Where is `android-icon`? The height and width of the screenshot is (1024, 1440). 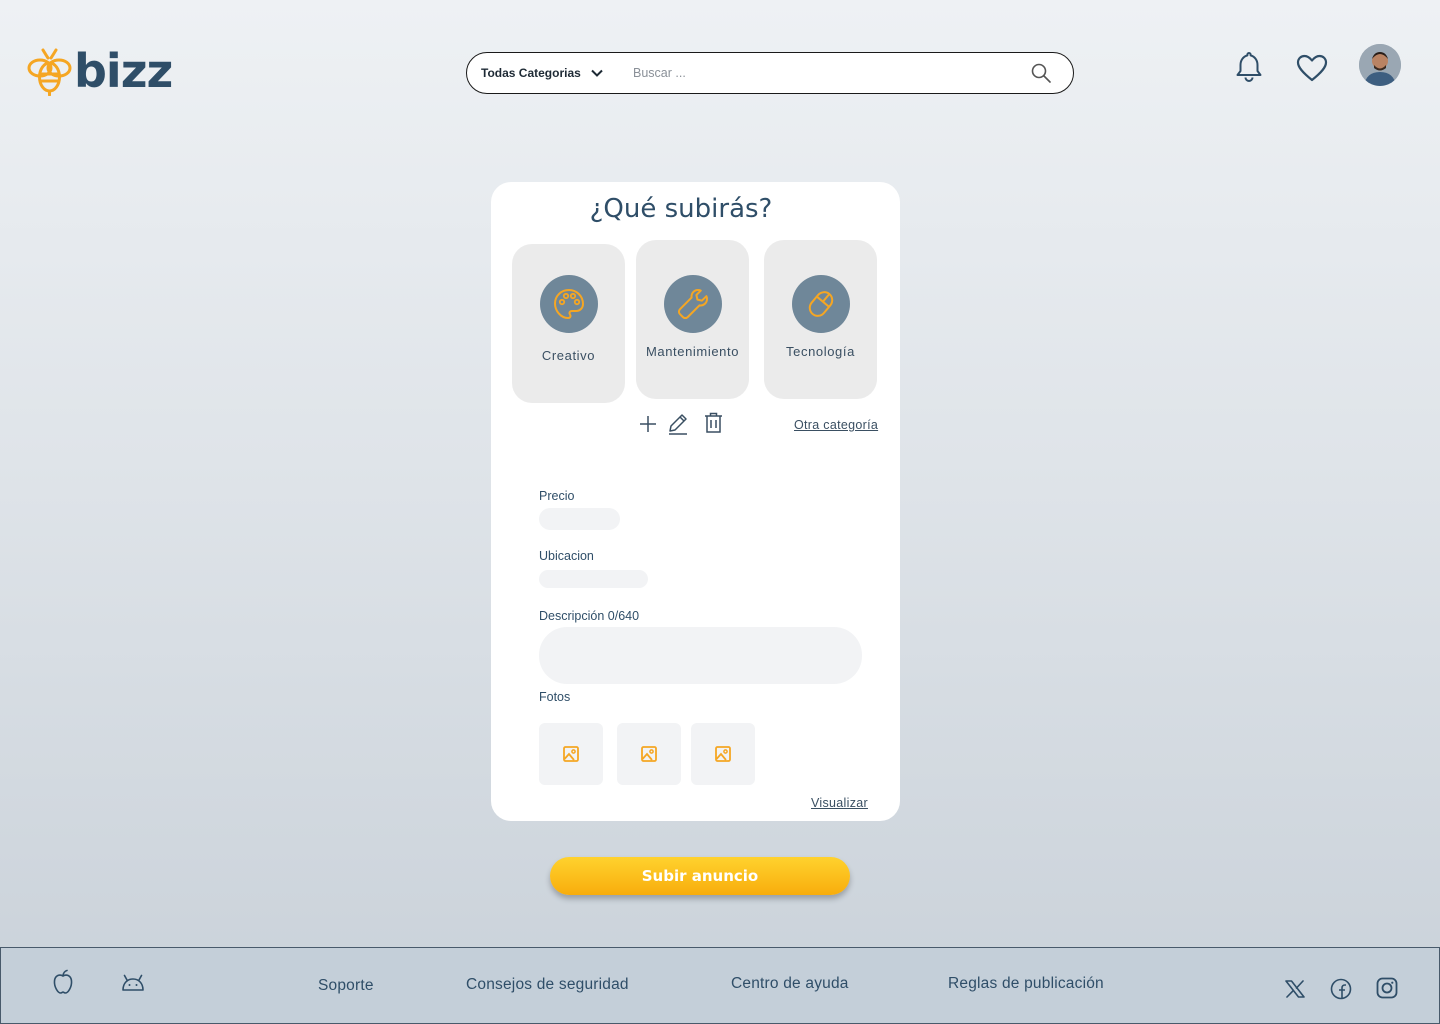
android-icon is located at coordinates (133, 983).